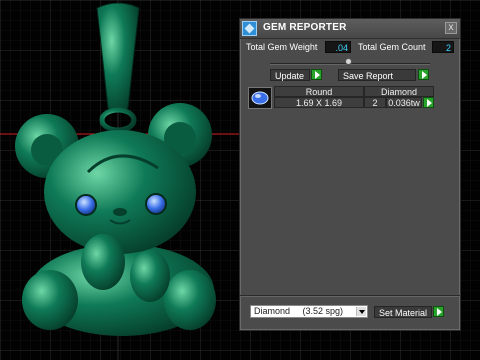 The image size is (480, 360). I want to click on update-button-label: Update, so click(290, 76).